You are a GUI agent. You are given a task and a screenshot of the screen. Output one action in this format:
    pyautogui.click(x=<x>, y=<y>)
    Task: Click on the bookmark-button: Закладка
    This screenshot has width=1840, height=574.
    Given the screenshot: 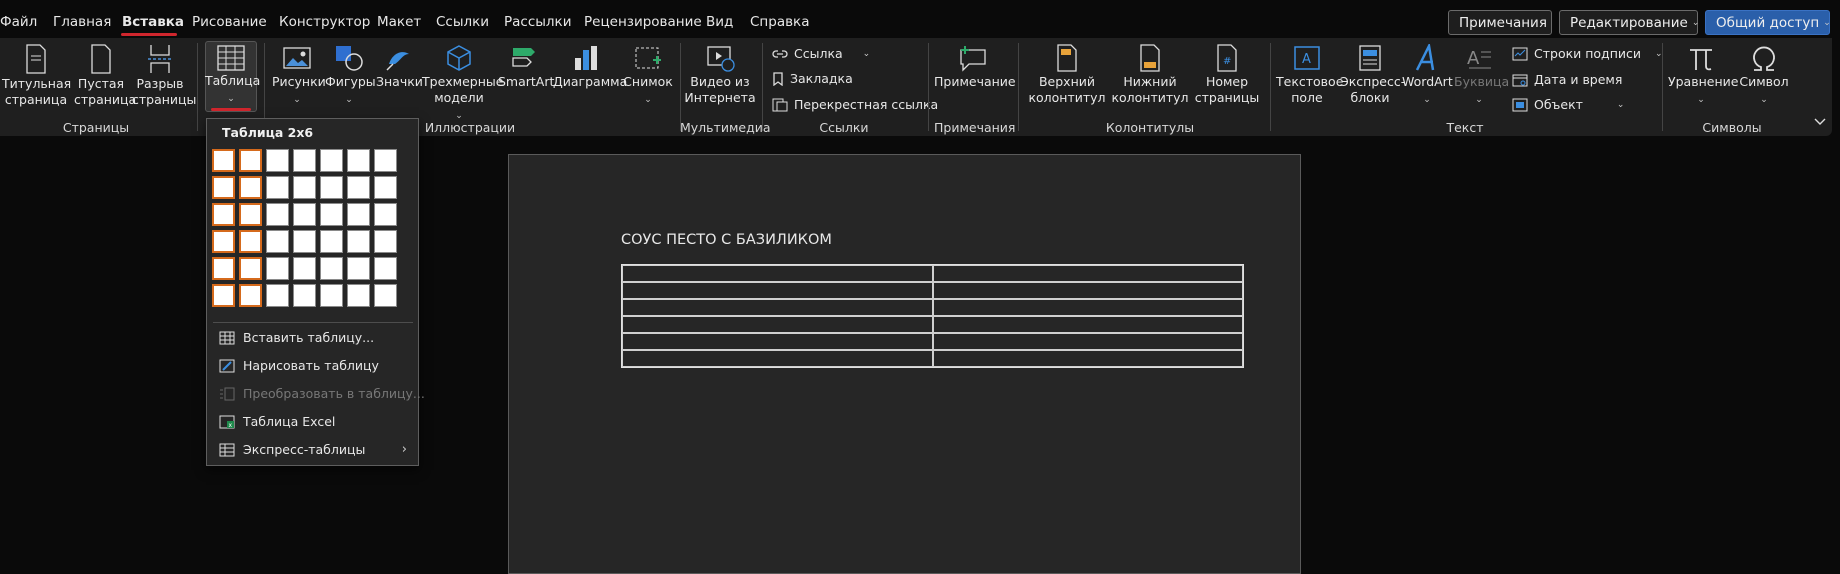 What is the action you would take?
    pyautogui.click(x=812, y=78)
    